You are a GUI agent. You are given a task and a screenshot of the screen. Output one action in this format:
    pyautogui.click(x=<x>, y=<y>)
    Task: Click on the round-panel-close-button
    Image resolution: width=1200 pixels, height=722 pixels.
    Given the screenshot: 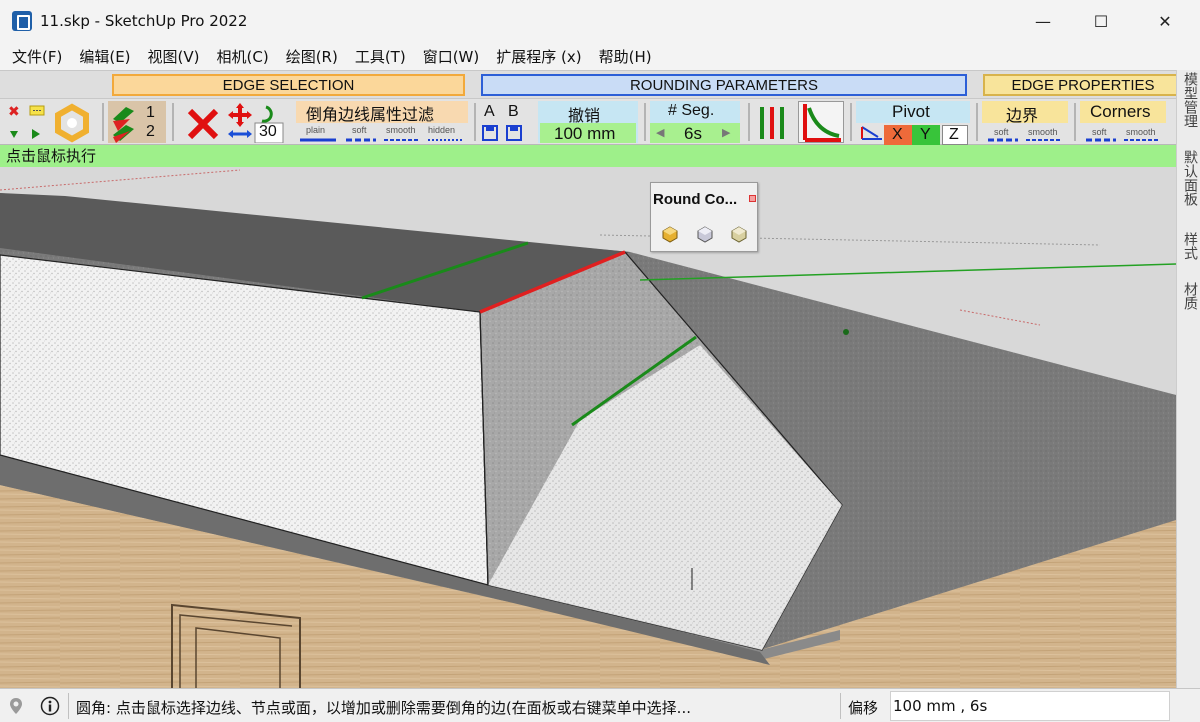 What is the action you would take?
    pyautogui.click(x=752, y=198)
    